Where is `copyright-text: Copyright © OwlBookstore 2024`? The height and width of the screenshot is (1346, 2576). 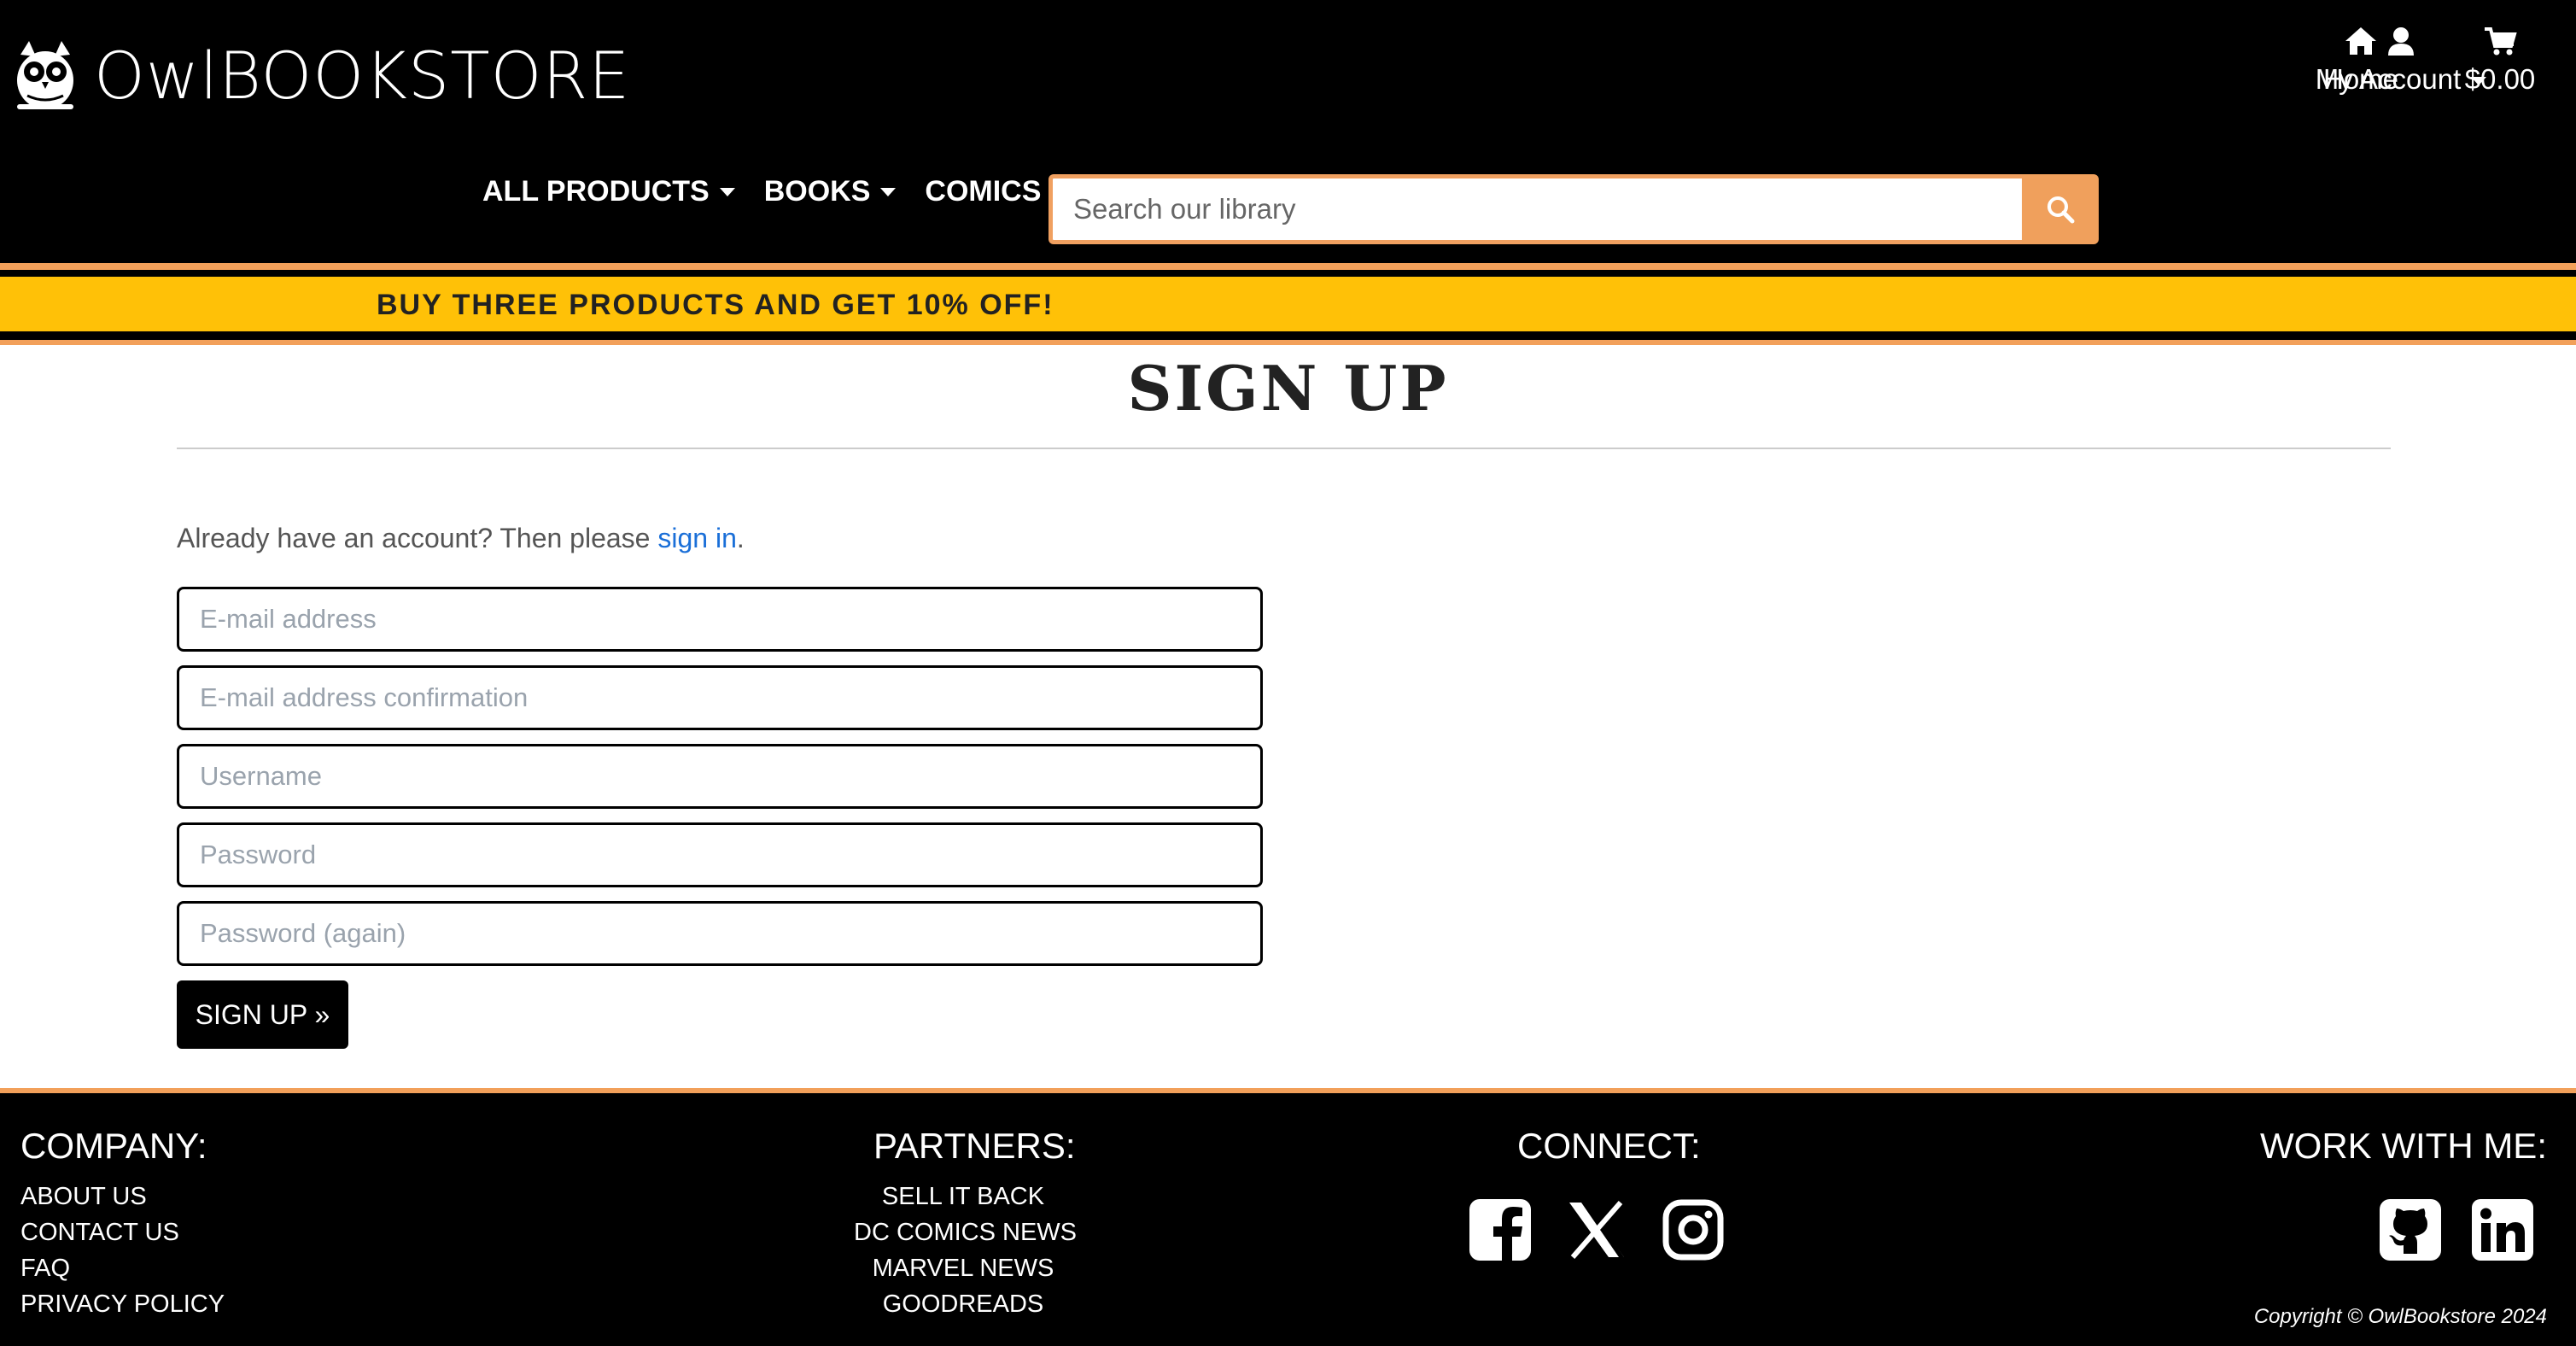
copyright-text: Copyright © OwlBookstore 2024 is located at coordinates (2400, 1317).